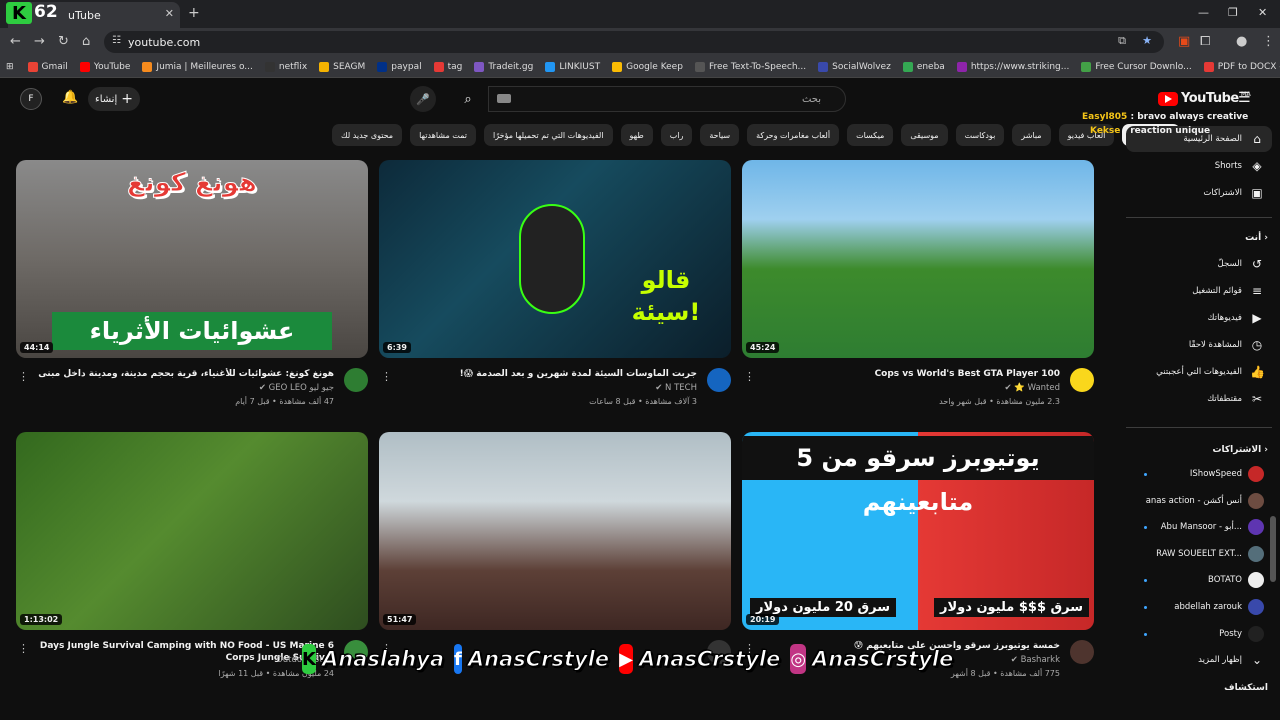 The width and height of the screenshot is (1280, 720). What do you see at coordinates (1199, 660) in the screenshot?
I see `show-more-button: إظهار المزيد ⌄` at bounding box center [1199, 660].